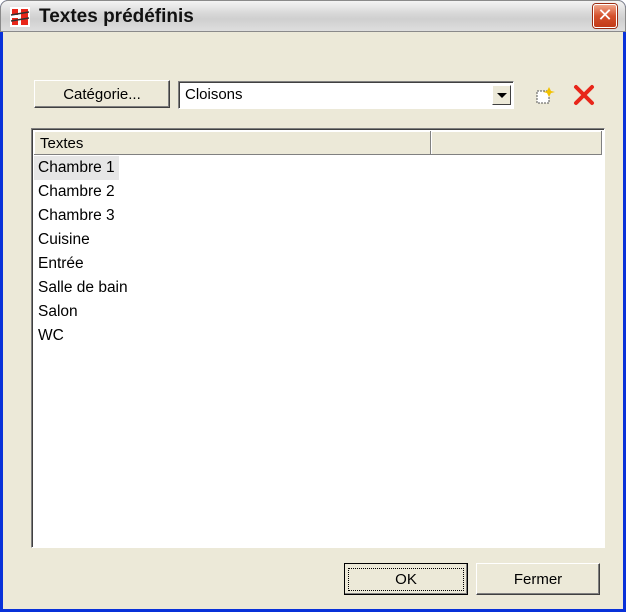 The height and width of the screenshot is (615, 626). Describe the element at coordinates (58, 311) in the screenshot. I see `list-item-label: Salon` at that location.